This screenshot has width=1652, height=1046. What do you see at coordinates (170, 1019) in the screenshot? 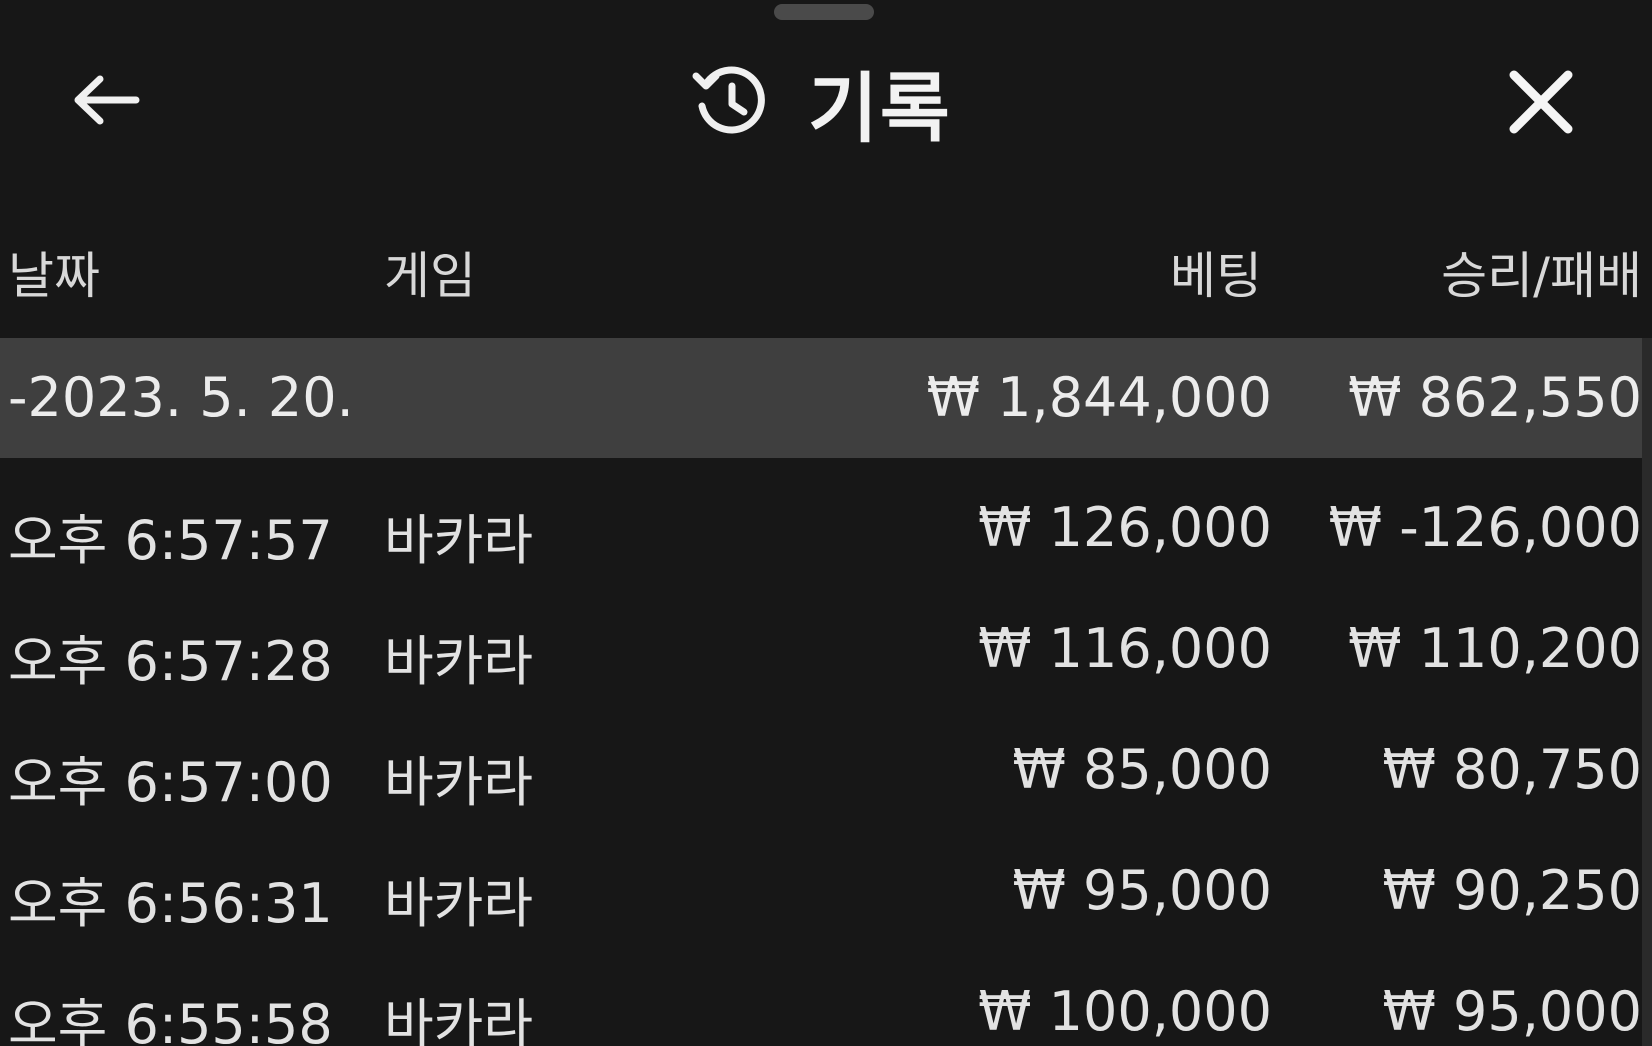
I see `row-time: 오후 6:55:58` at bounding box center [170, 1019].